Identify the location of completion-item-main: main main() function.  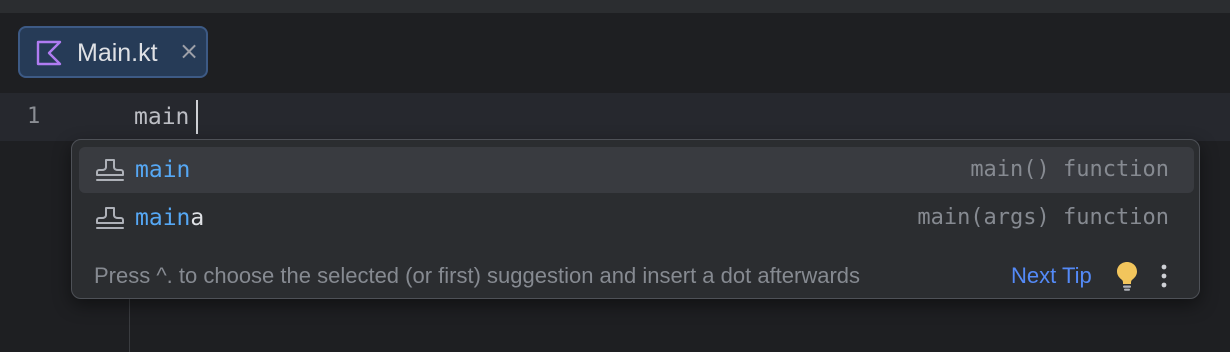
(636, 170).